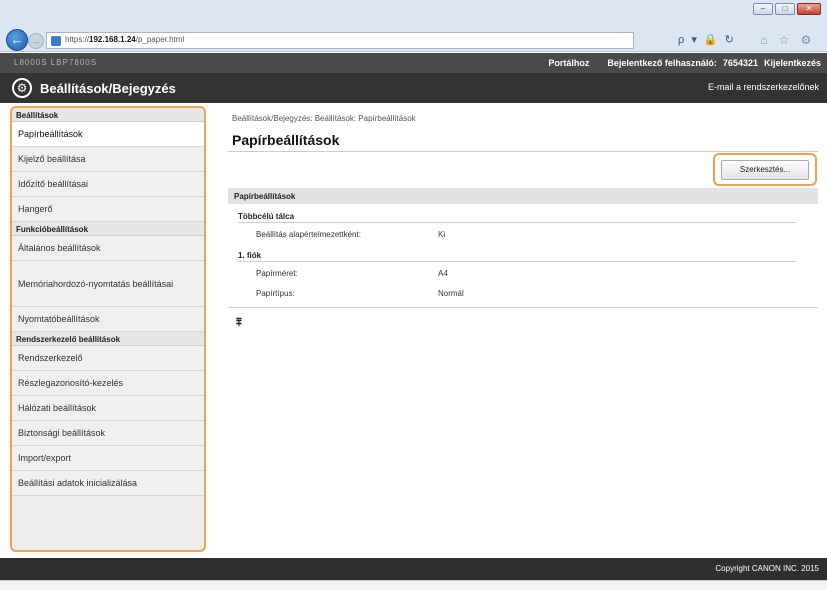 The image size is (827, 590). What do you see at coordinates (662, 63) in the screenshot?
I see `logged-user-label: Bejelentkező felhasználó:` at bounding box center [662, 63].